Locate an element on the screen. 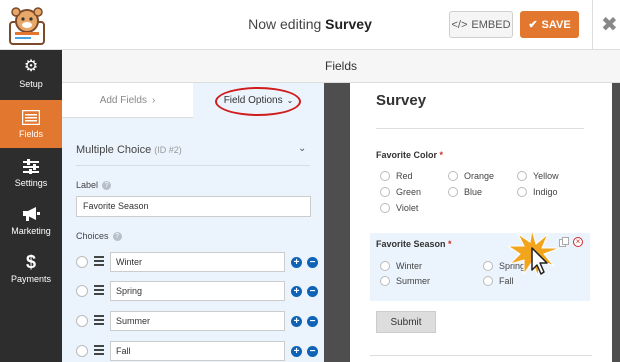 The width and height of the screenshot is (620, 362). field-label-text: Favorite Color is located at coordinates (407, 155).